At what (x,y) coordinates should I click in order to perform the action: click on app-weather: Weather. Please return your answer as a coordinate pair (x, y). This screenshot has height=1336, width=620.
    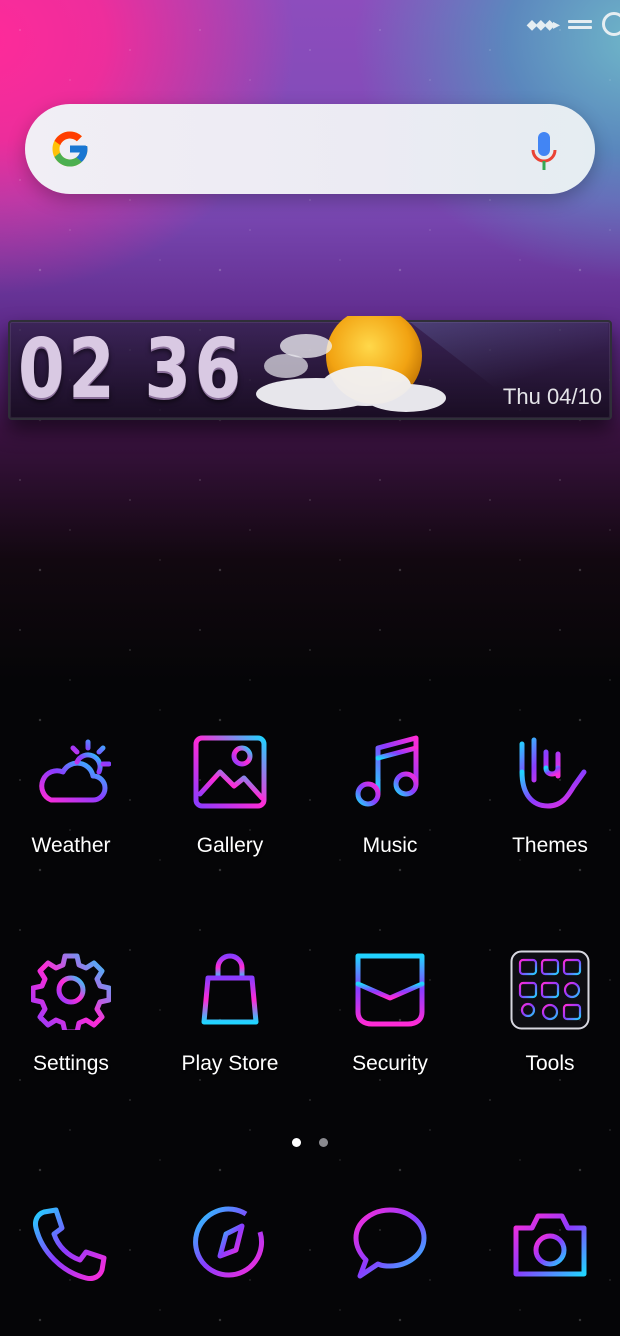
    Looking at the image, I should click on (73, 812).